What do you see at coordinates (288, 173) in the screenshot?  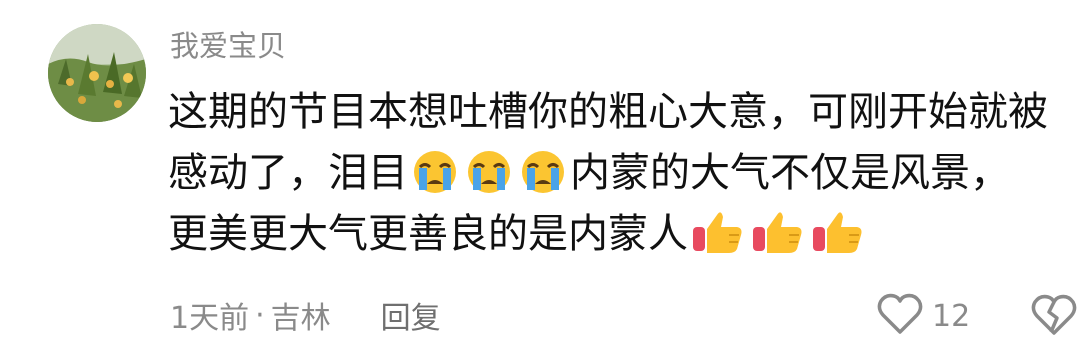 I see `comment-text-segment: 感动了，泪目` at bounding box center [288, 173].